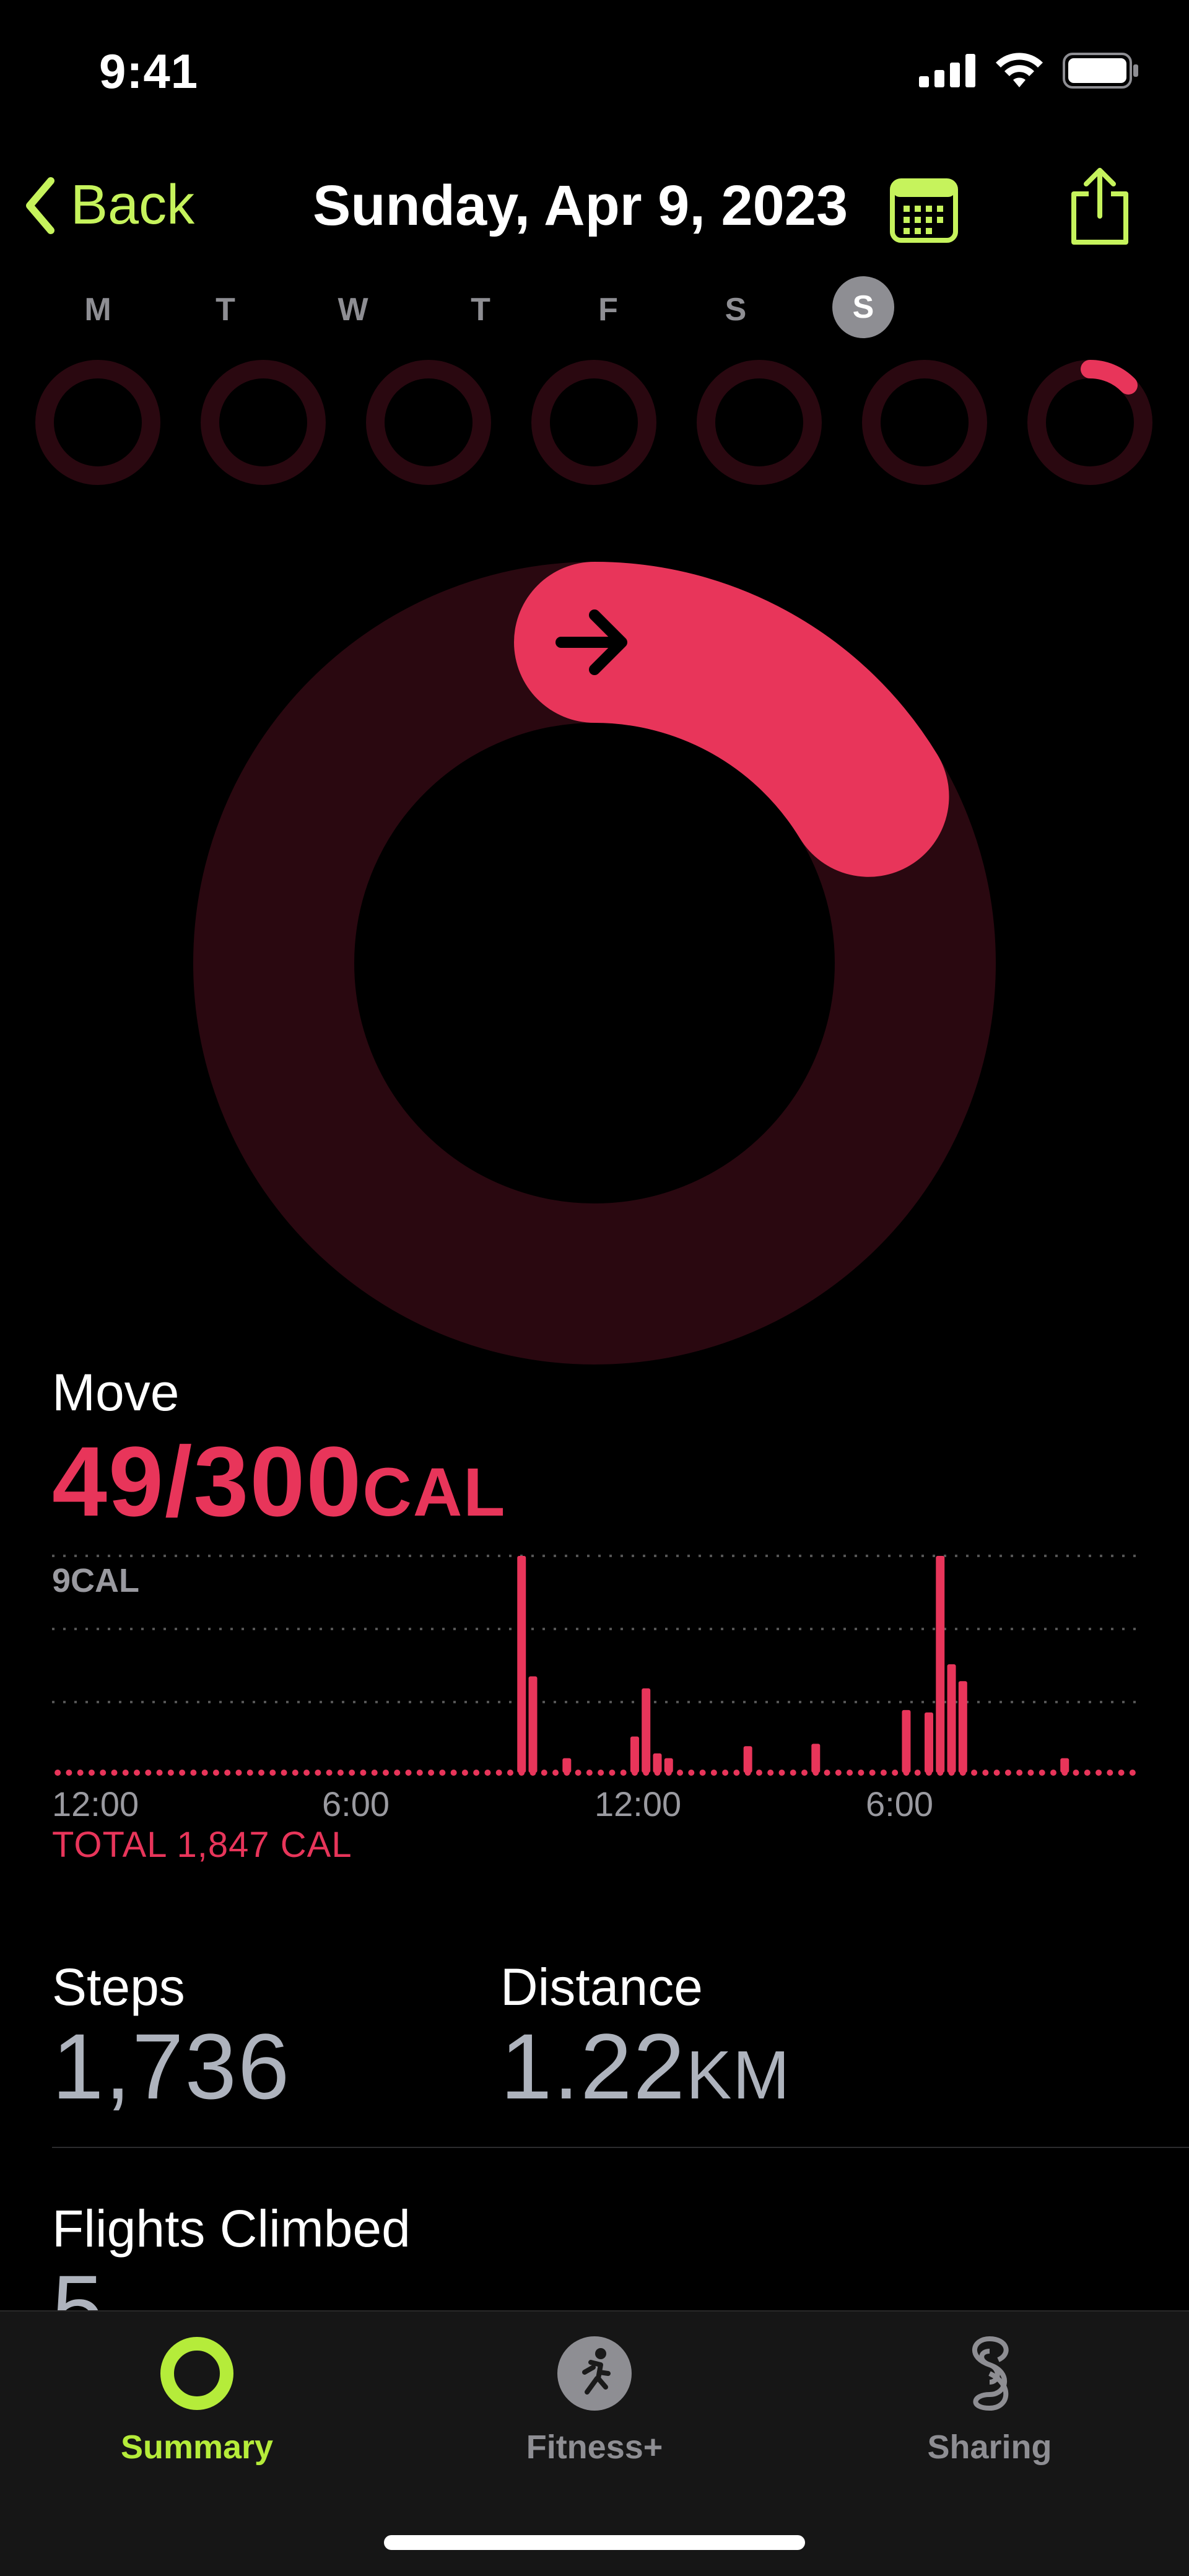  I want to click on day-label-mon: M, so click(98, 314).